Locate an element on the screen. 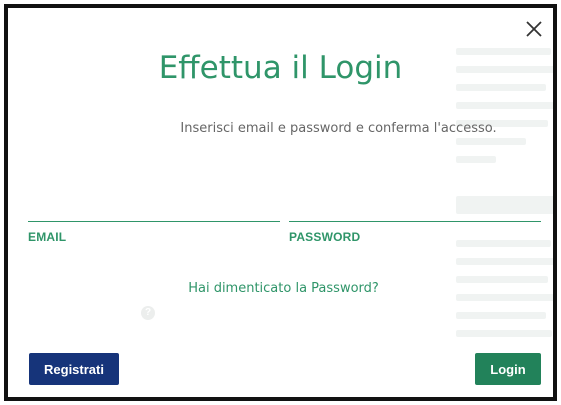 Image resolution: width=561 pixels, height=405 pixels. forgot-password-link: Hai dimenticato la Password? is located at coordinates (280, 288).